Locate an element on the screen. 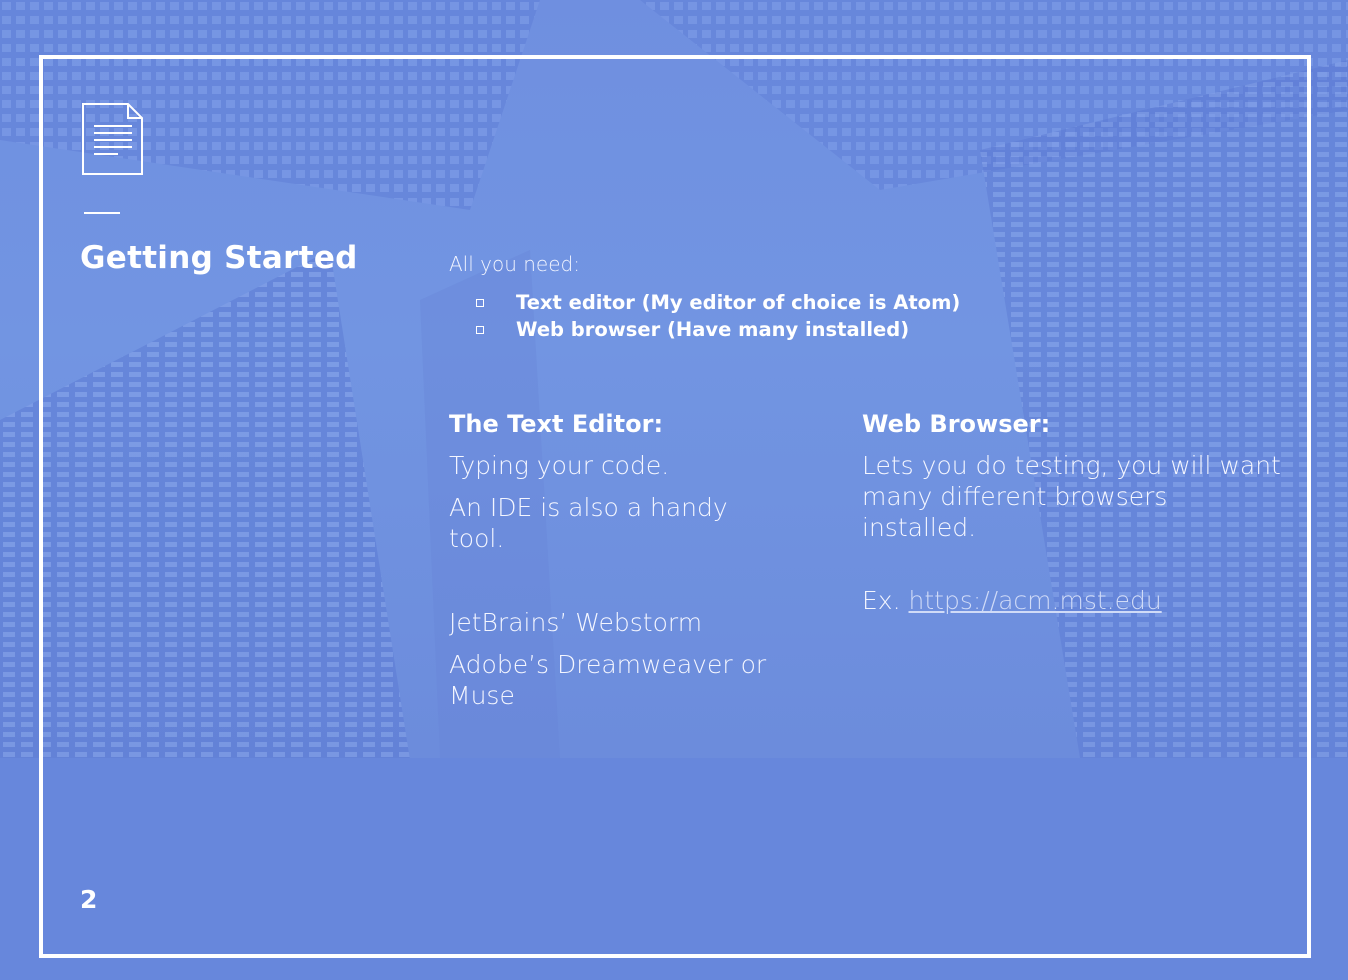  text-editor-line: Adobe’s Dreamweaver or Muse is located at coordinates (608, 680).